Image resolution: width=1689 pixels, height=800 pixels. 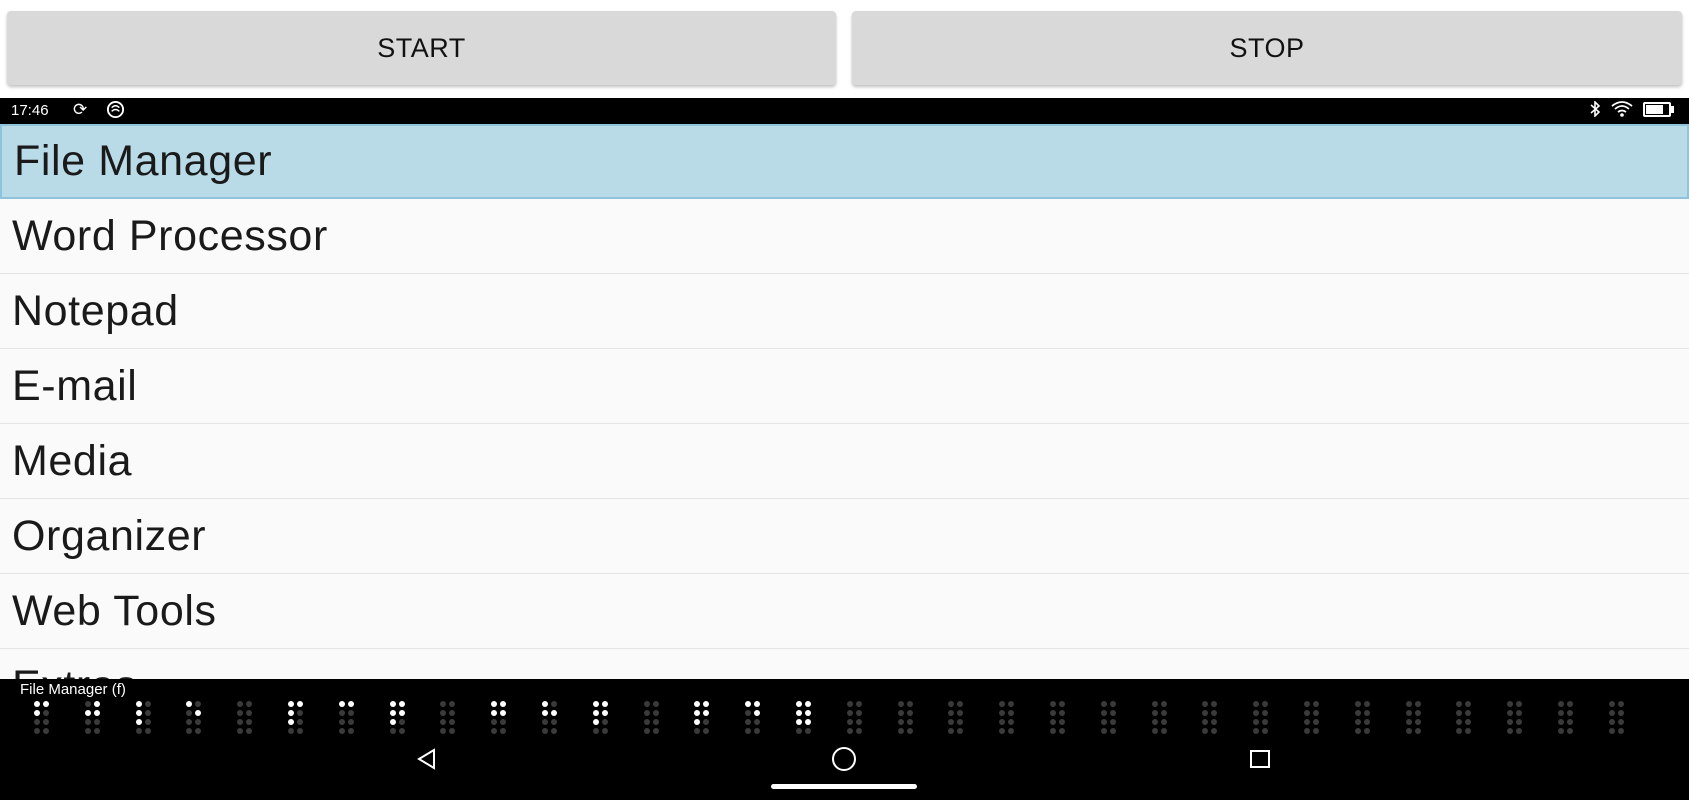 What do you see at coordinates (844, 536) in the screenshot?
I see `menu-item-organizer: Organizer` at bounding box center [844, 536].